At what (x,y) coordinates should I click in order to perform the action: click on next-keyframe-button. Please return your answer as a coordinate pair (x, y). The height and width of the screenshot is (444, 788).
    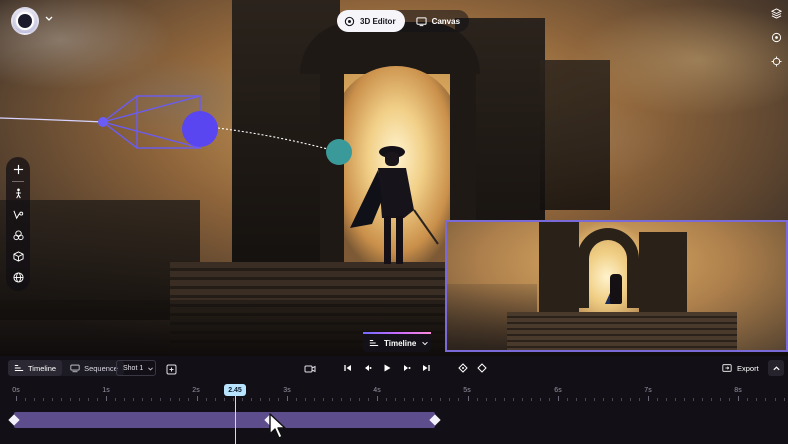
    Looking at the image, I should click on (406, 368).